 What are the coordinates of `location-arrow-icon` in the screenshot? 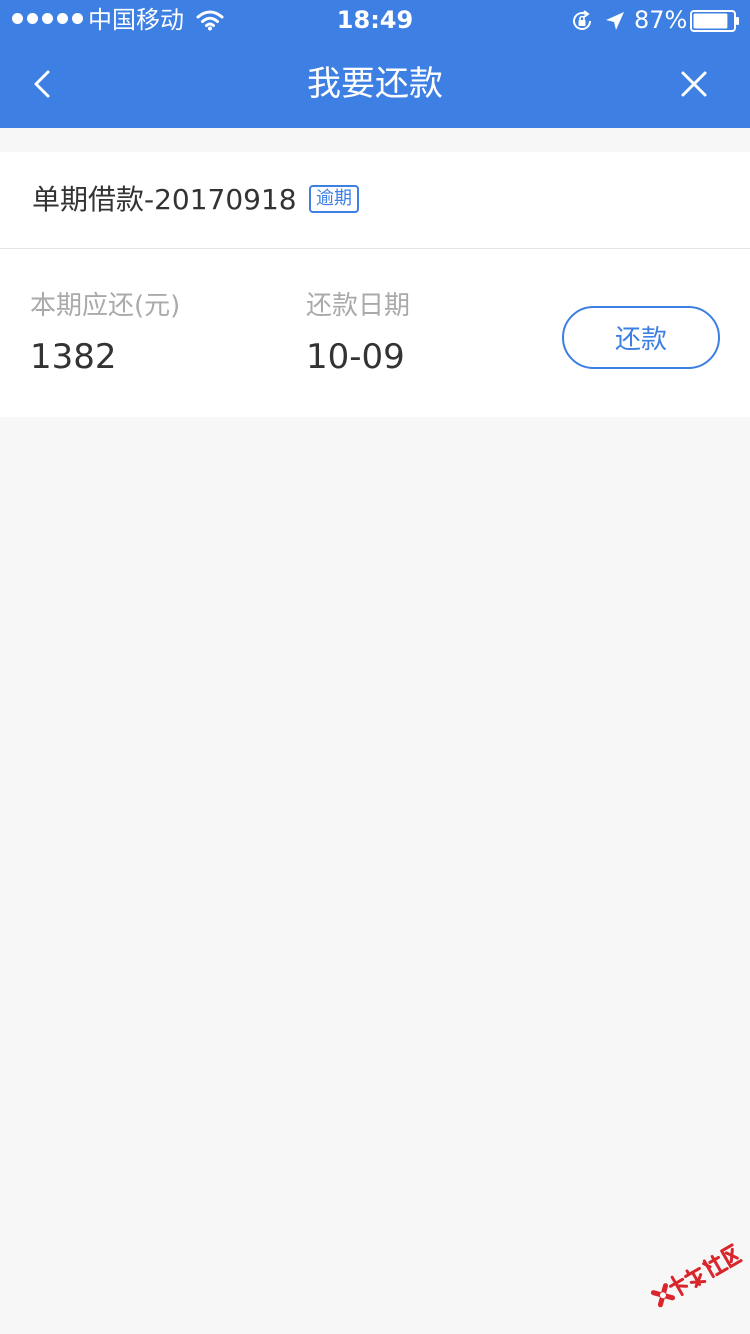 It's located at (615, 21).